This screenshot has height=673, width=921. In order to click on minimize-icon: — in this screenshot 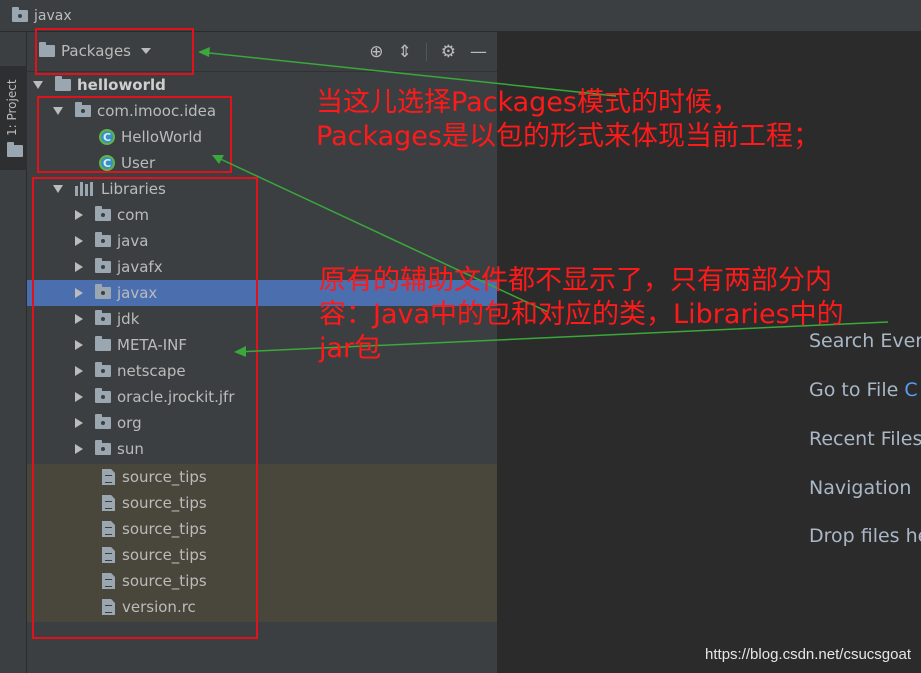, I will do `click(478, 52)`.